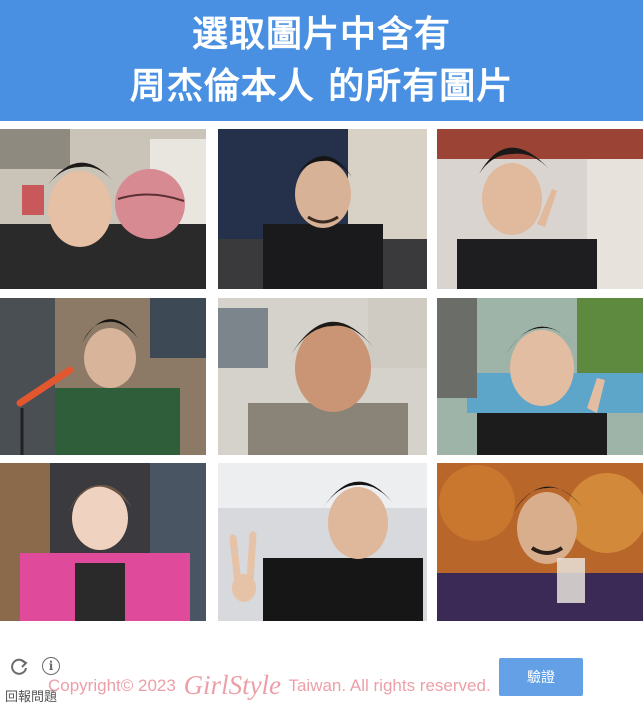  I want to click on tile-5-image, so click(322, 376).